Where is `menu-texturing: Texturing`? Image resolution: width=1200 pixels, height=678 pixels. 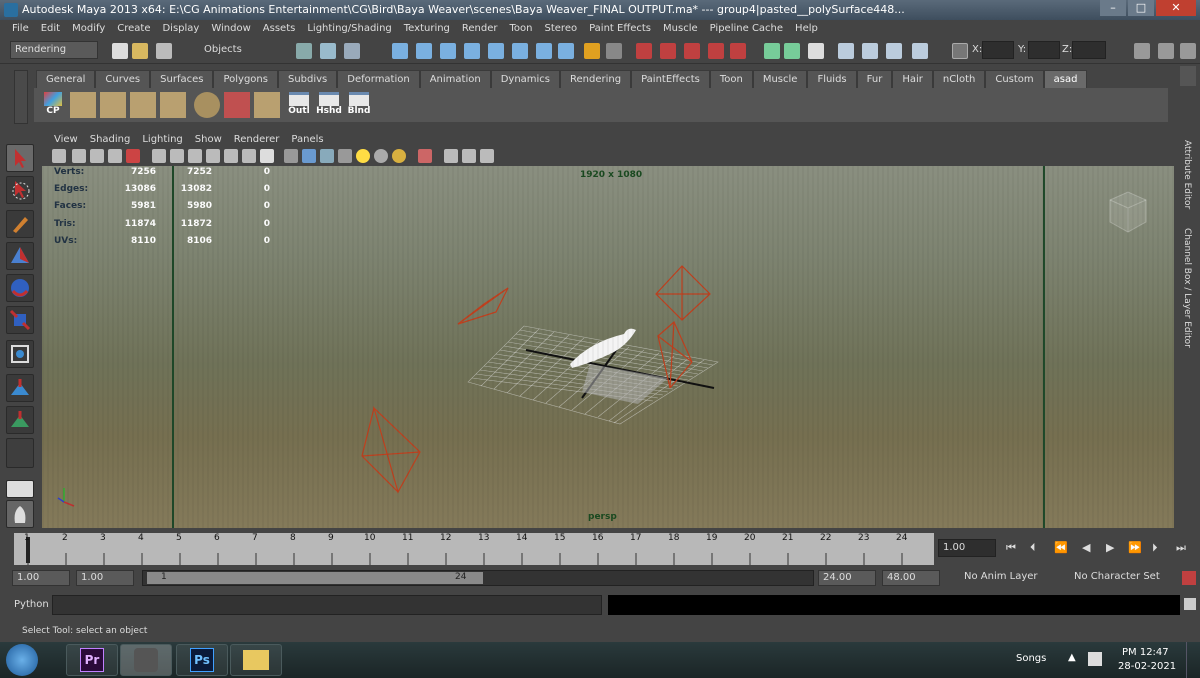 menu-texturing: Texturing is located at coordinates (427, 29).